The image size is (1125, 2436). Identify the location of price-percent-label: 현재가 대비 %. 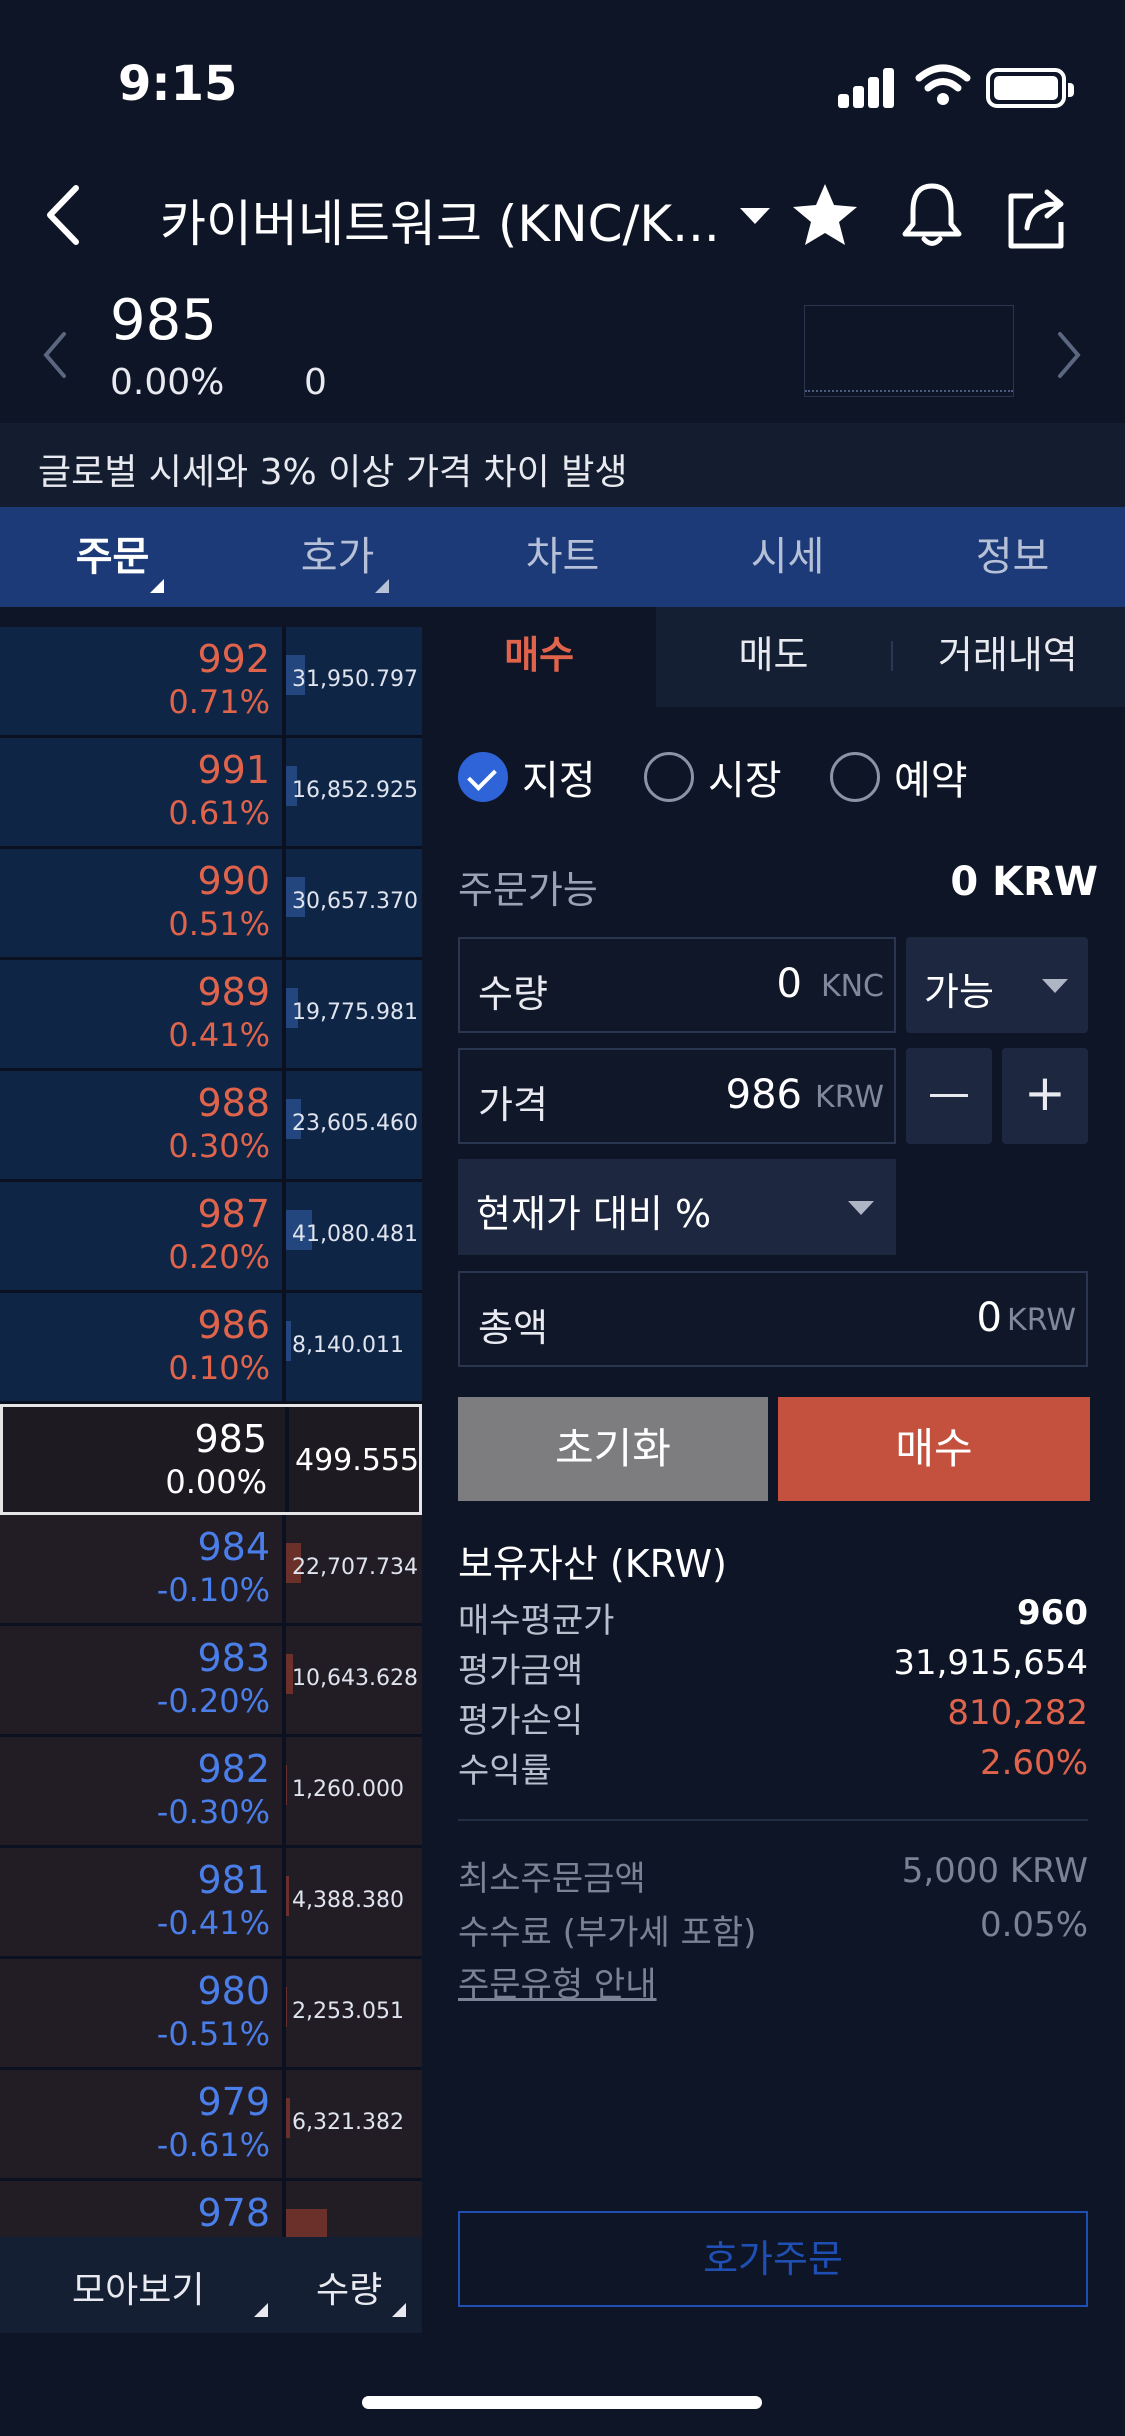
(594, 1214).